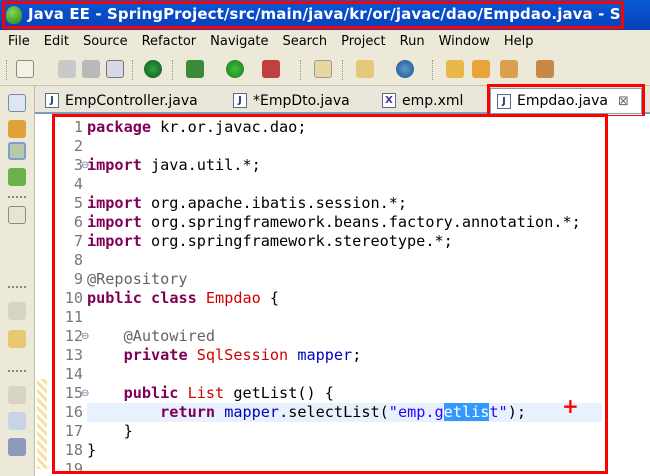 This screenshot has height=476, width=650. Describe the element at coordinates (19, 41) in the screenshot. I see `menu-file: File` at that location.